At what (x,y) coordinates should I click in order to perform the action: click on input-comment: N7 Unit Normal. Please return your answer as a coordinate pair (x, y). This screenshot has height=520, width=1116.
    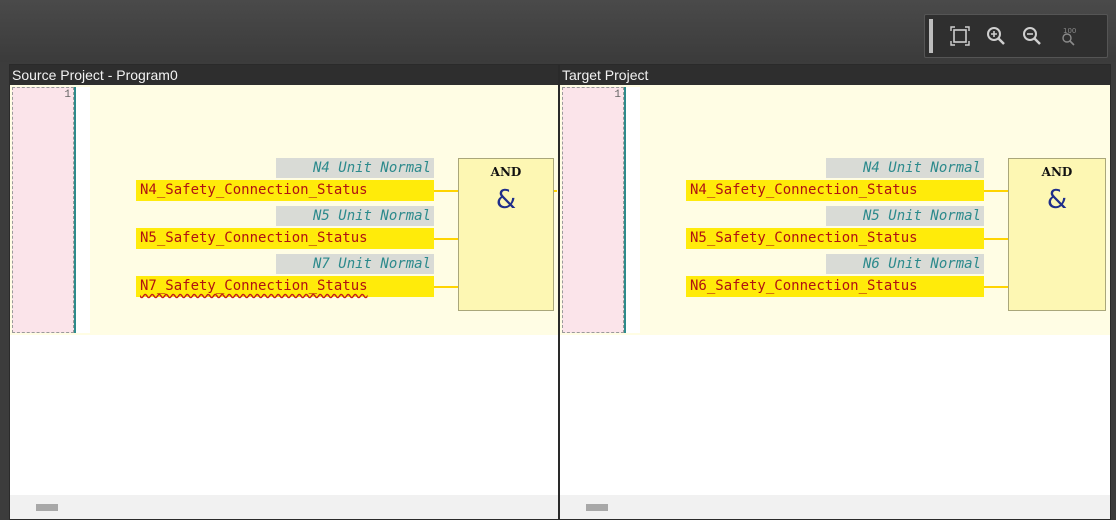
    Looking at the image, I should click on (355, 264).